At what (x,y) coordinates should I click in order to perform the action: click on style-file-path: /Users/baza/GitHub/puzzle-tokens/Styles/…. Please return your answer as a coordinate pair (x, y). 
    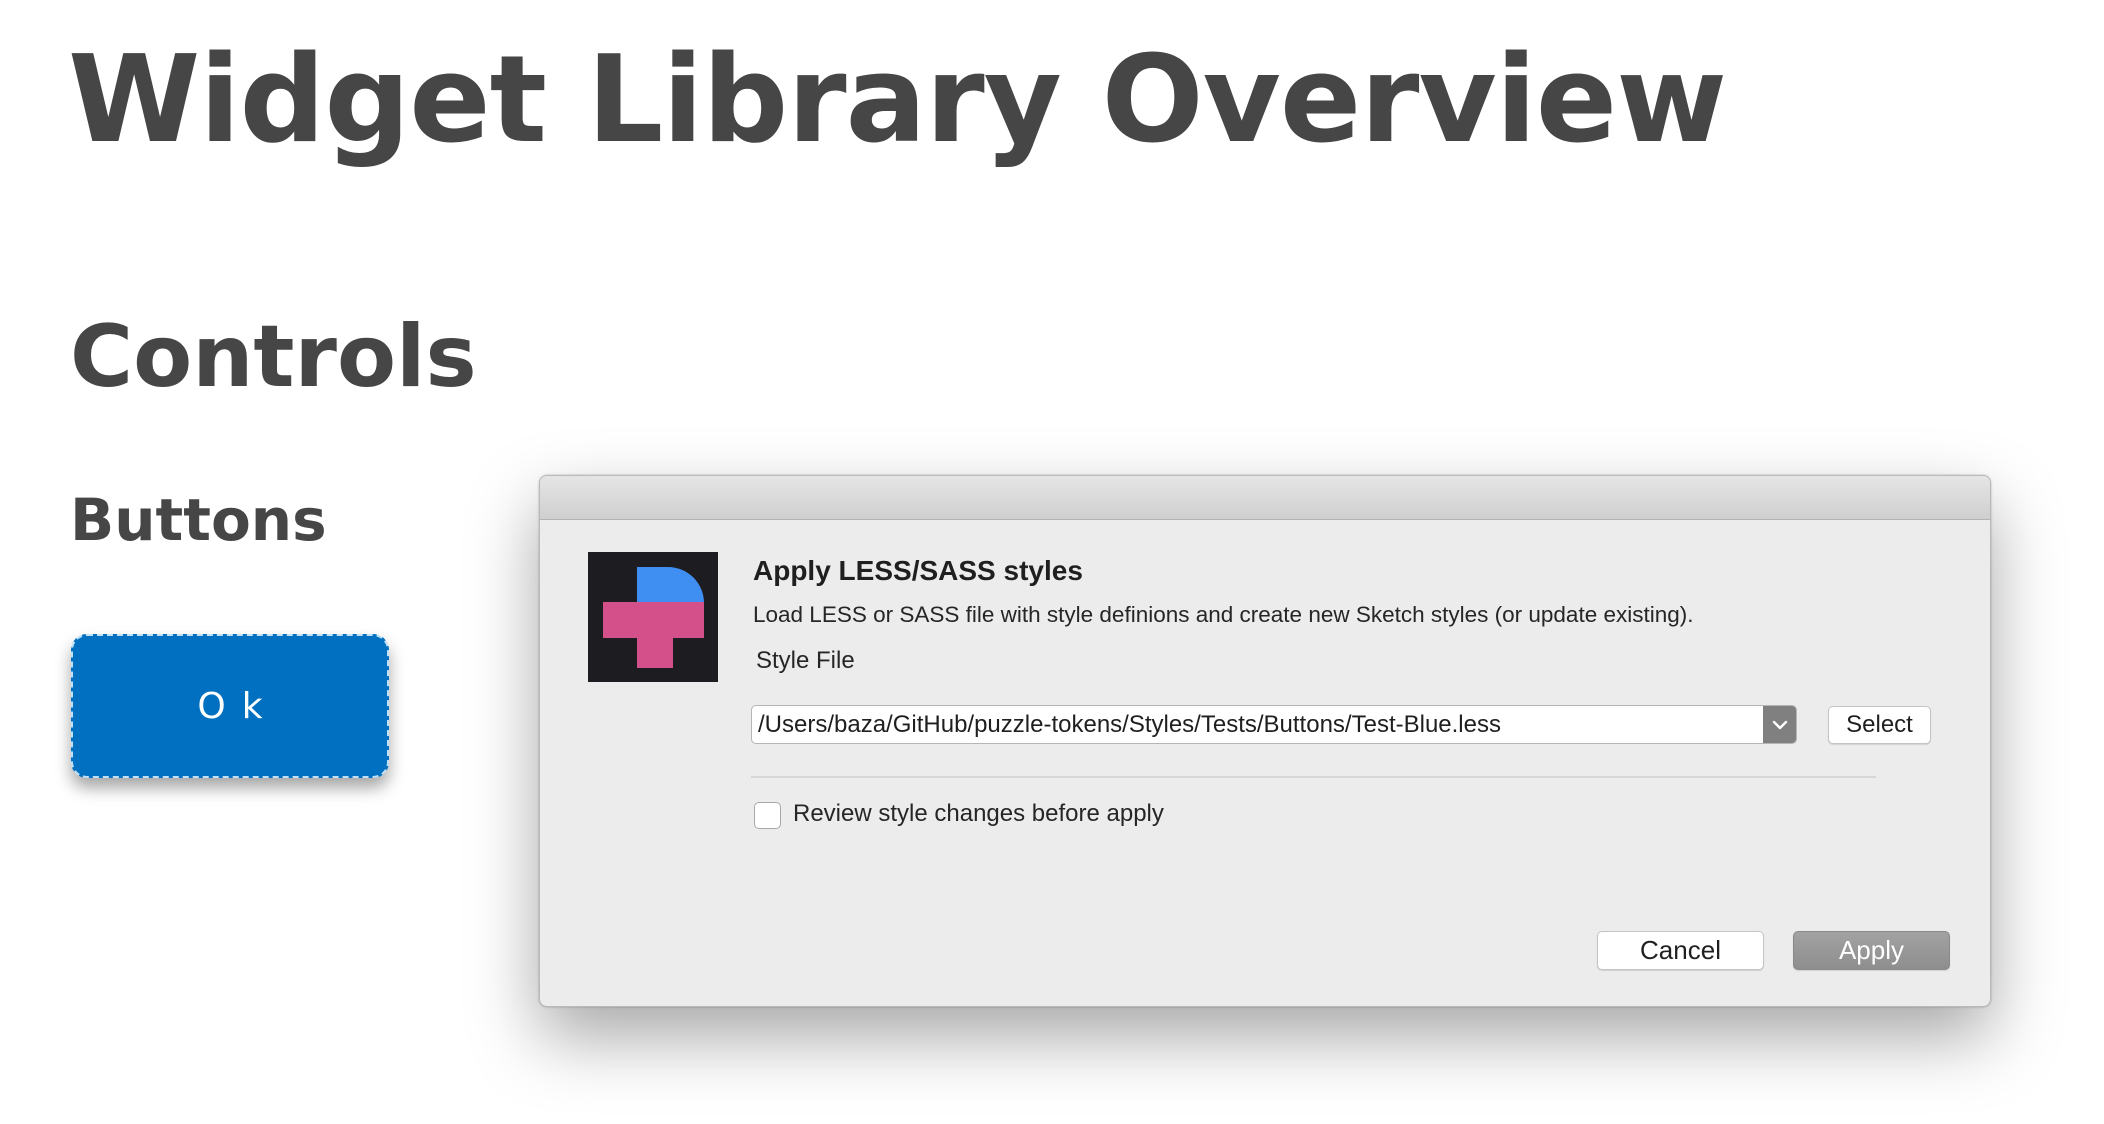
    Looking at the image, I should click on (1129, 724).